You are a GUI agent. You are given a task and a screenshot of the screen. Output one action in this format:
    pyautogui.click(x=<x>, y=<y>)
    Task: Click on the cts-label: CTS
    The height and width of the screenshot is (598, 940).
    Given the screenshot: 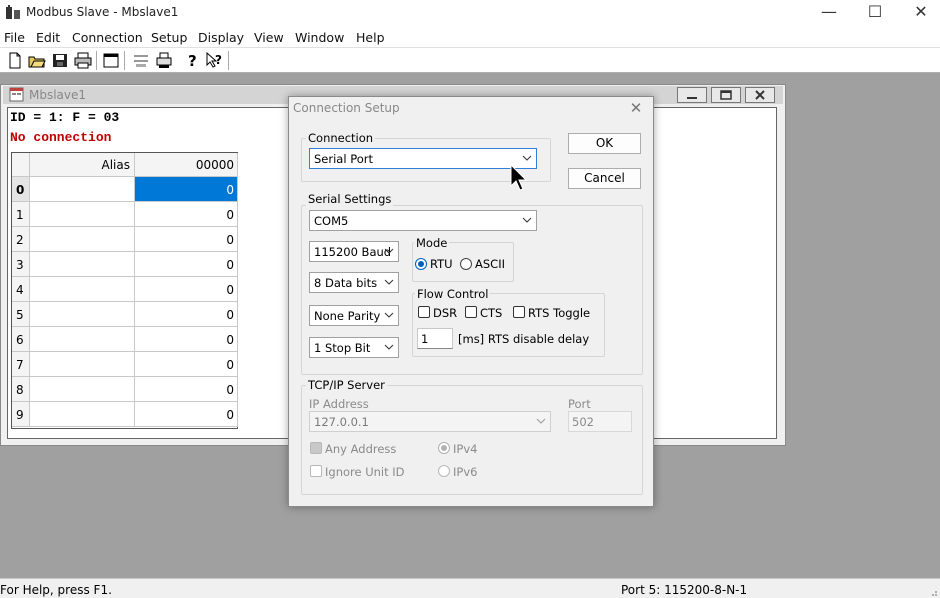 What is the action you would take?
    pyautogui.click(x=491, y=313)
    